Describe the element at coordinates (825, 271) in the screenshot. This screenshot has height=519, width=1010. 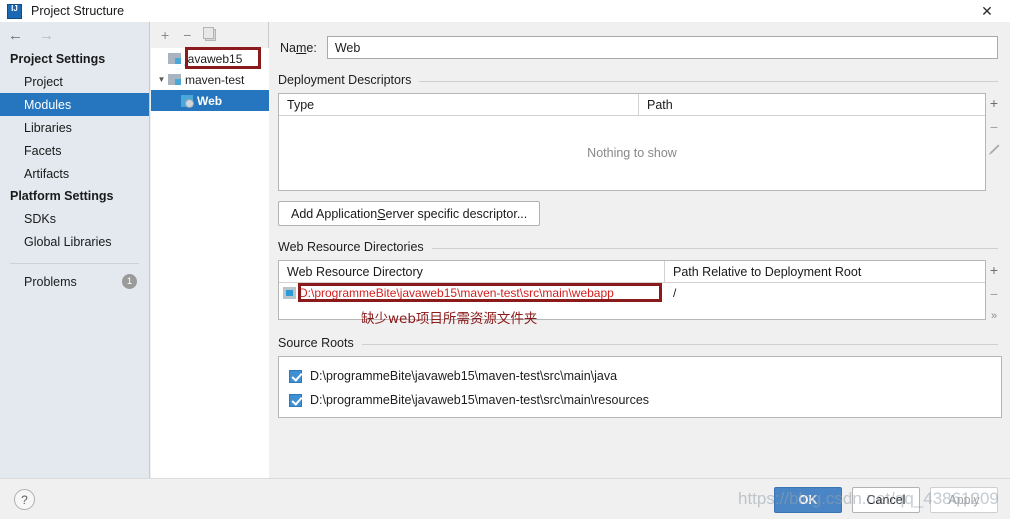
I see `column-header-path-relative: Path Relative to Deployment Root` at that location.